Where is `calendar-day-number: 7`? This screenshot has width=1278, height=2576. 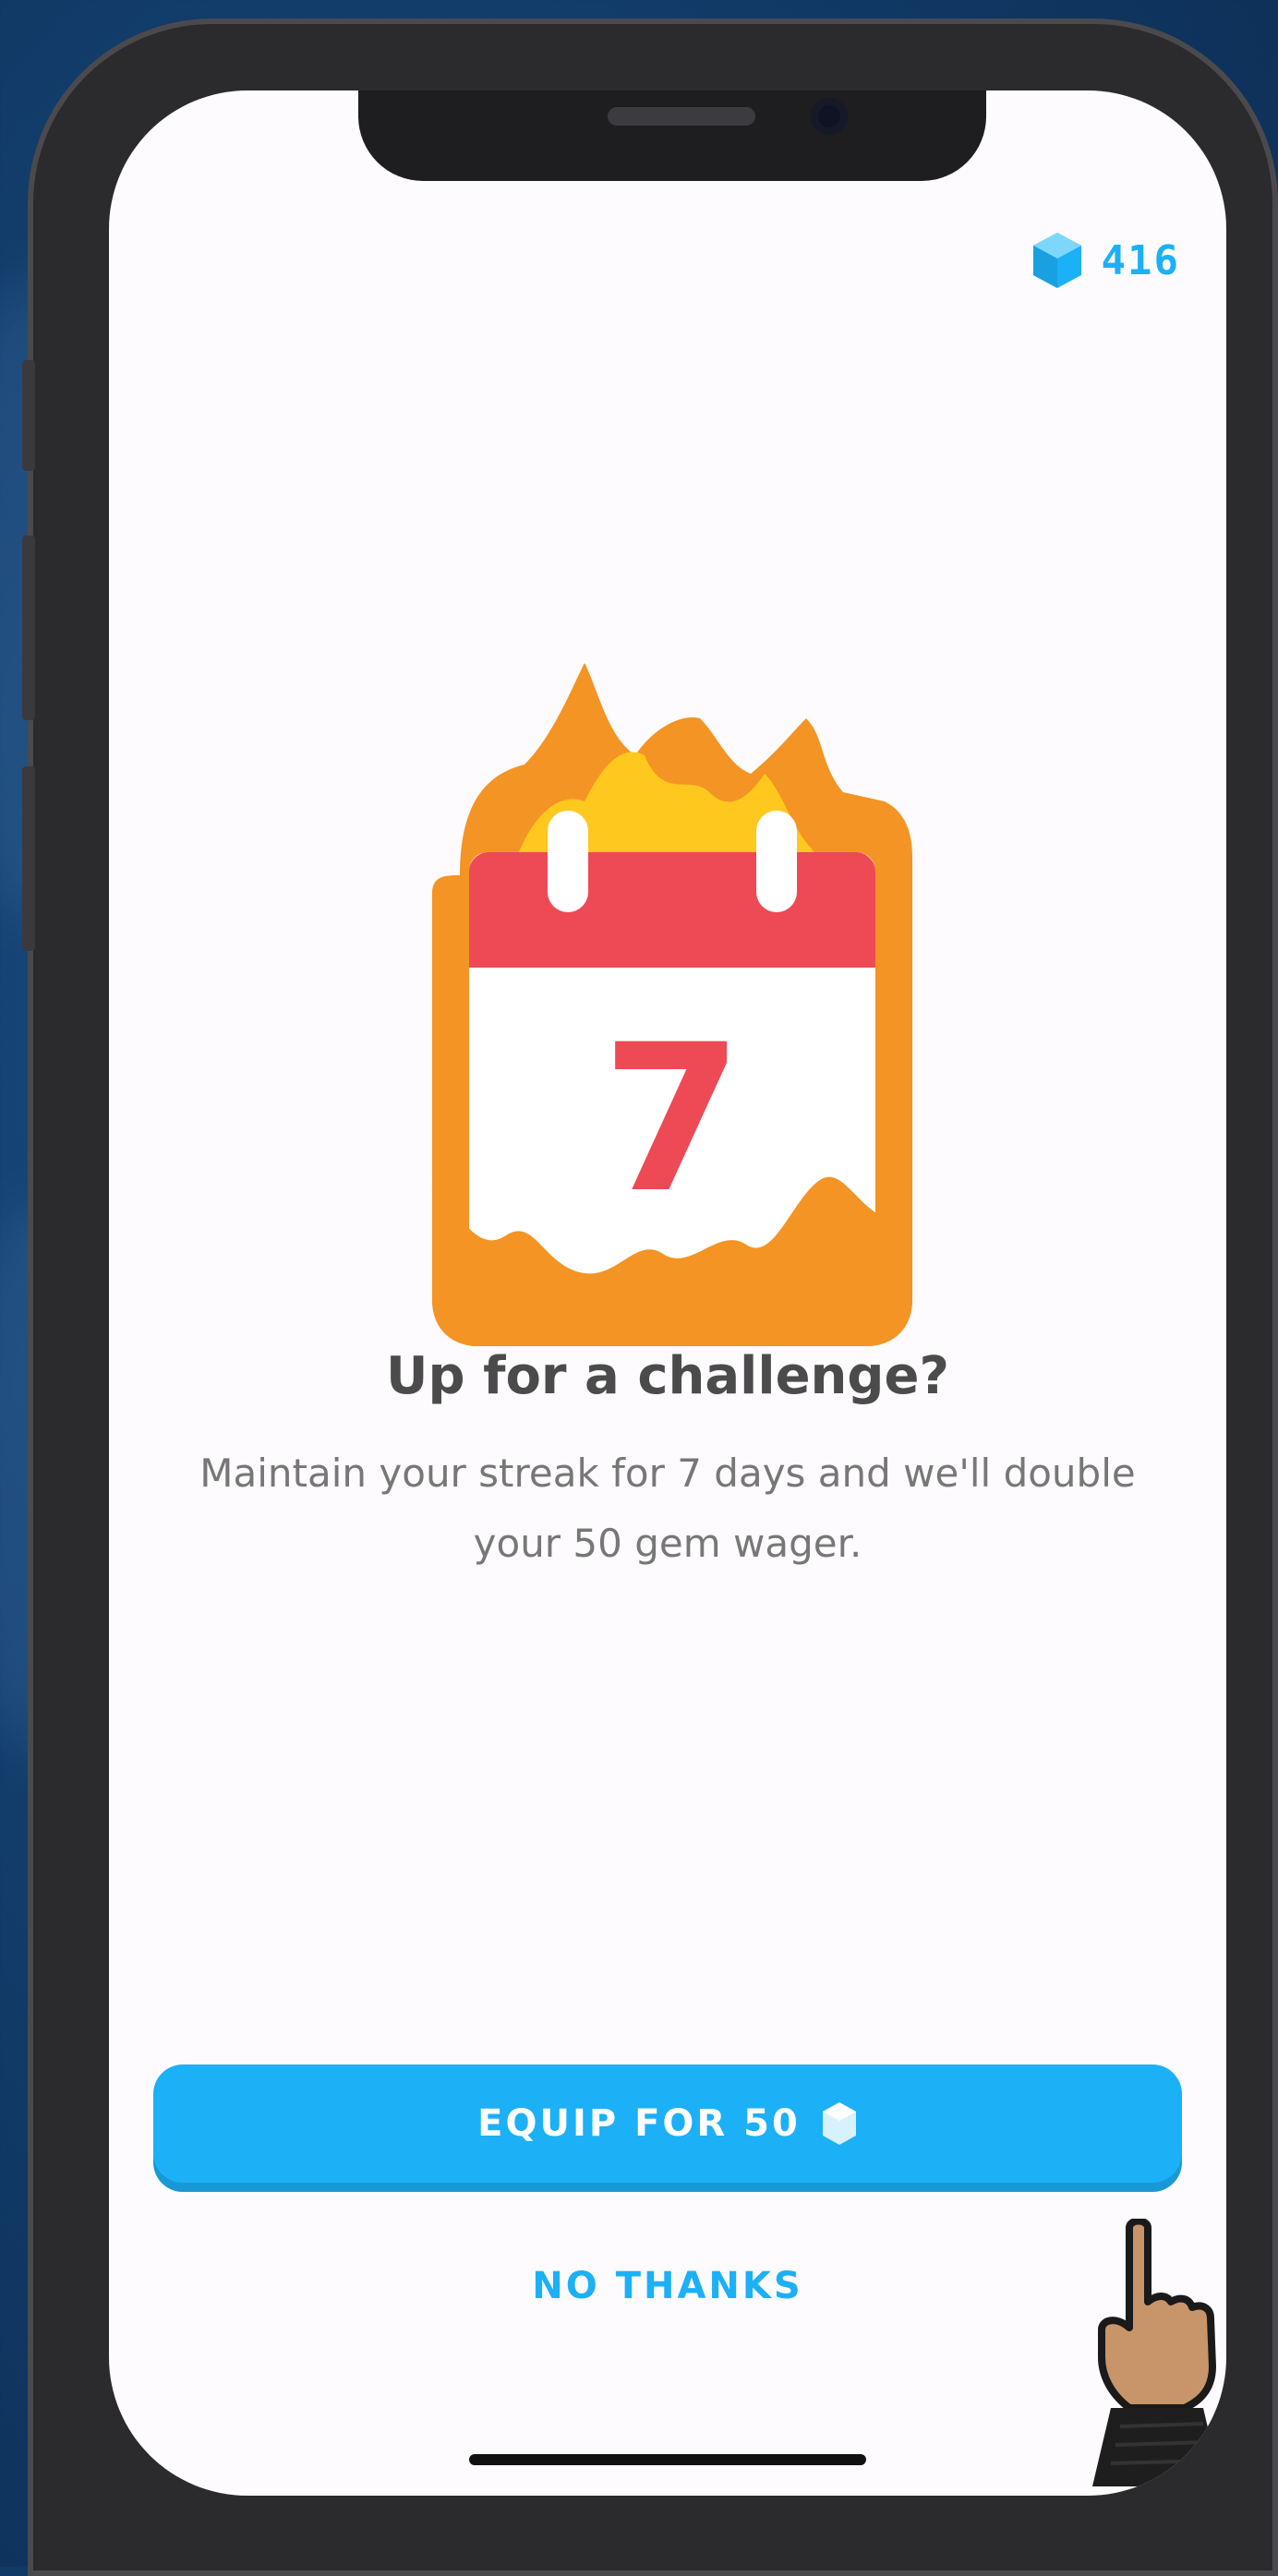
calendar-day-number: 7 is located at coordinates (671, 1119).